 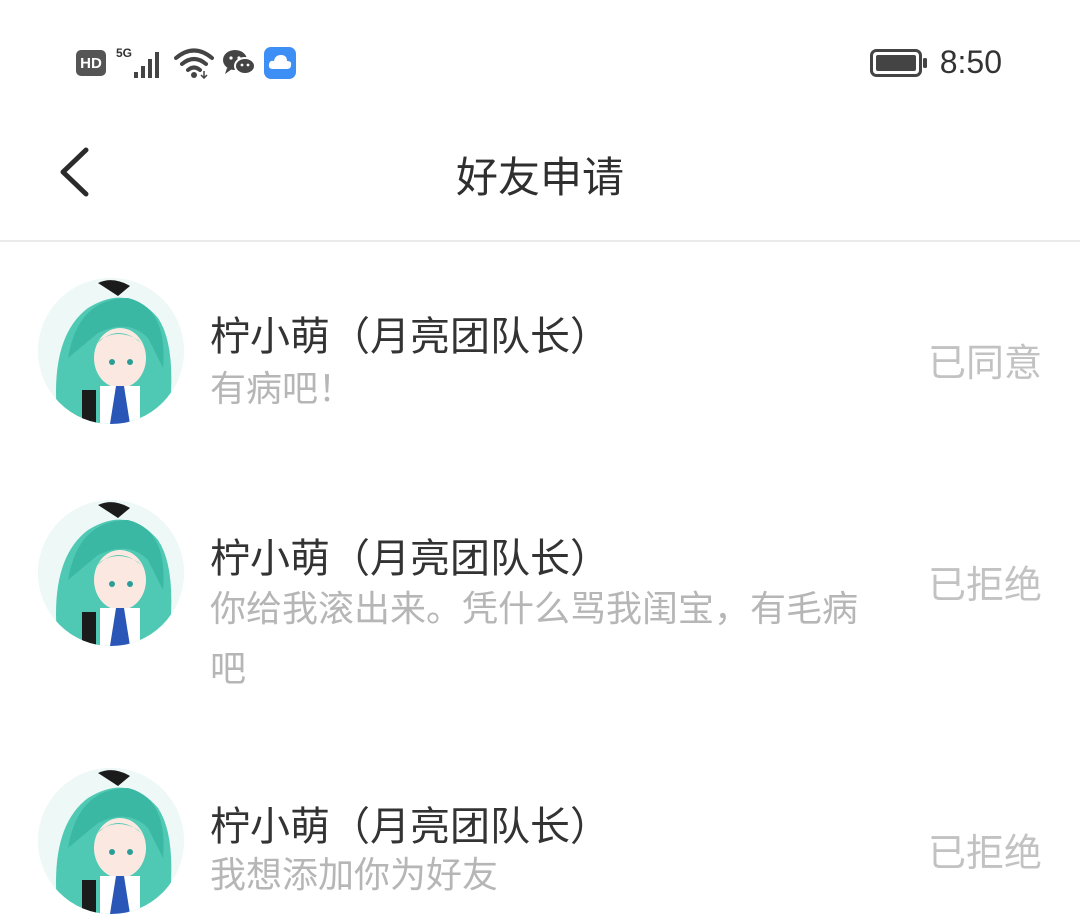 What do you see at coordinates (280, 63) in the screenshot?
I see `cloud-app-icon` at bounding box center [280, 63].